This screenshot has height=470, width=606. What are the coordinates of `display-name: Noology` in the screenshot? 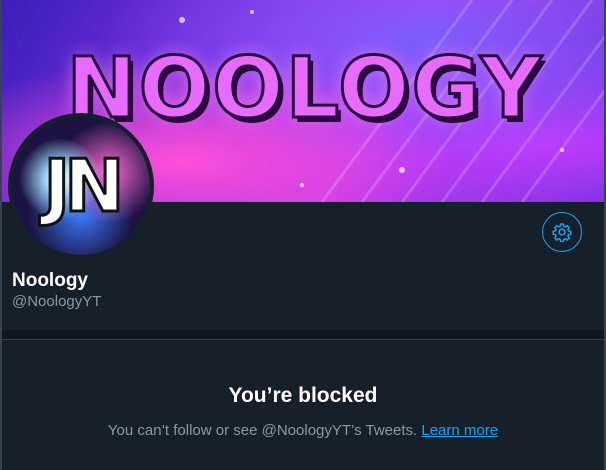 It's located at (50, 280).